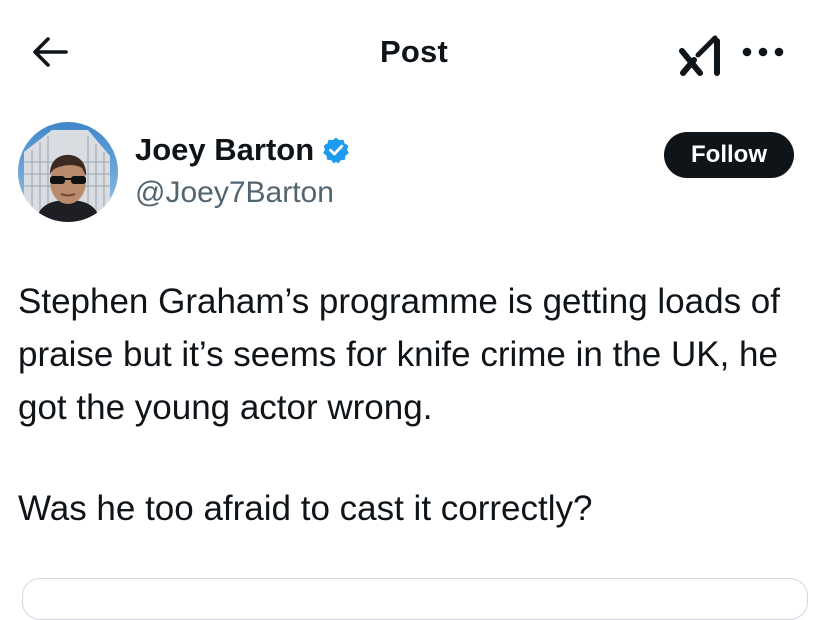 The height and width of the screenshot is (620, 828). Describe the element at coordinates (415, 599) in the screenshot. I see `quoted-card-edge` at that location.